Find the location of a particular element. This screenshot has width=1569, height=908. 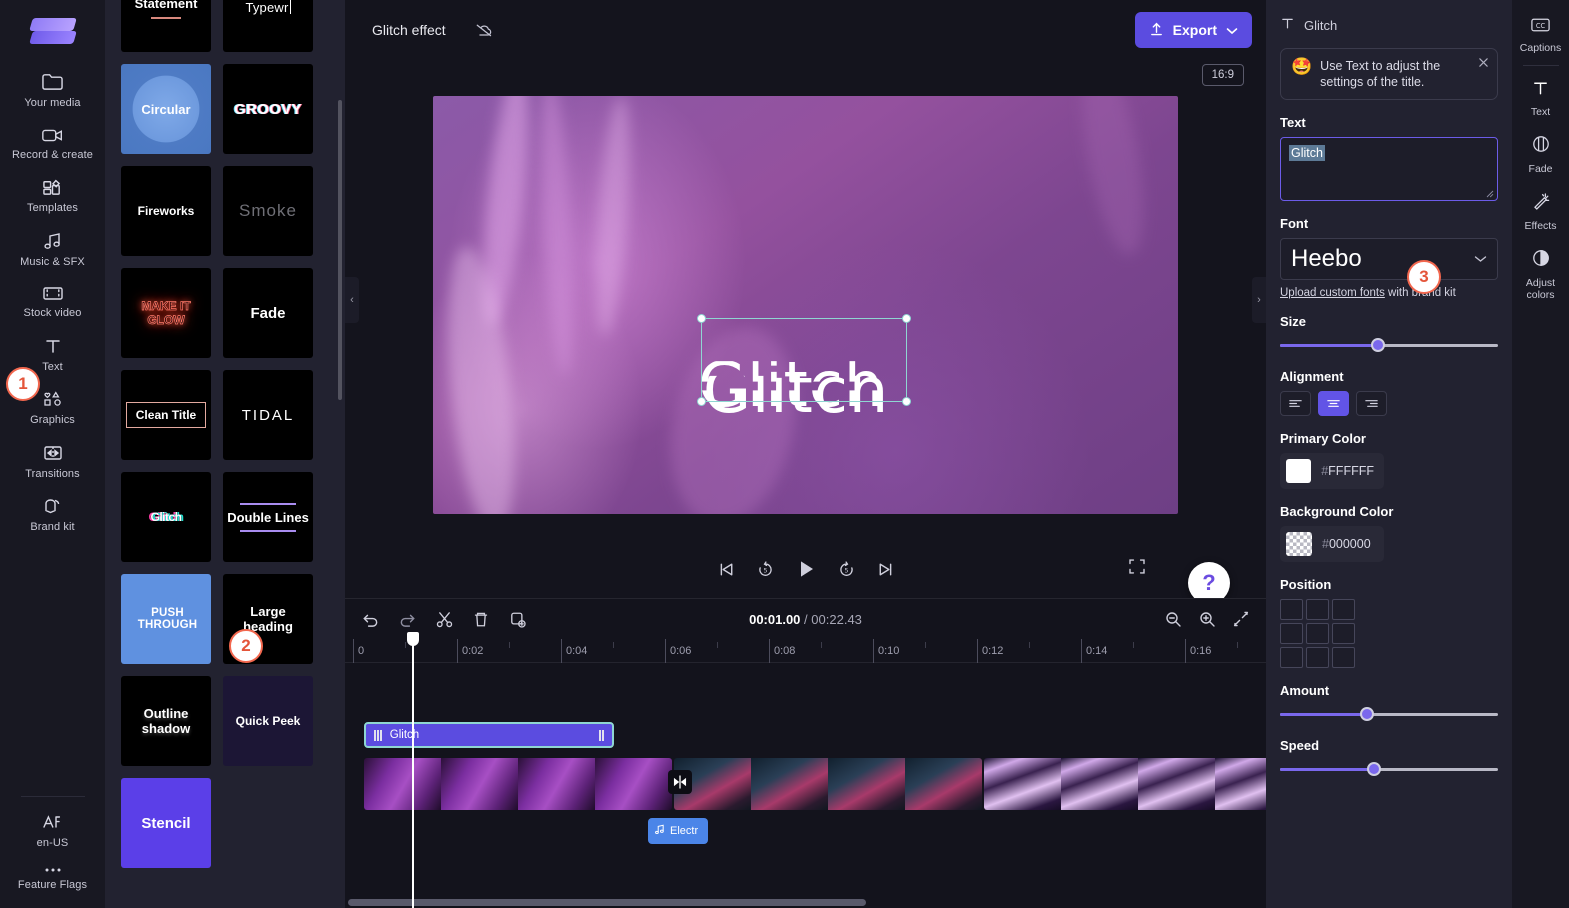

sidebar-item-text: Text is located at coordinates (52, 354).